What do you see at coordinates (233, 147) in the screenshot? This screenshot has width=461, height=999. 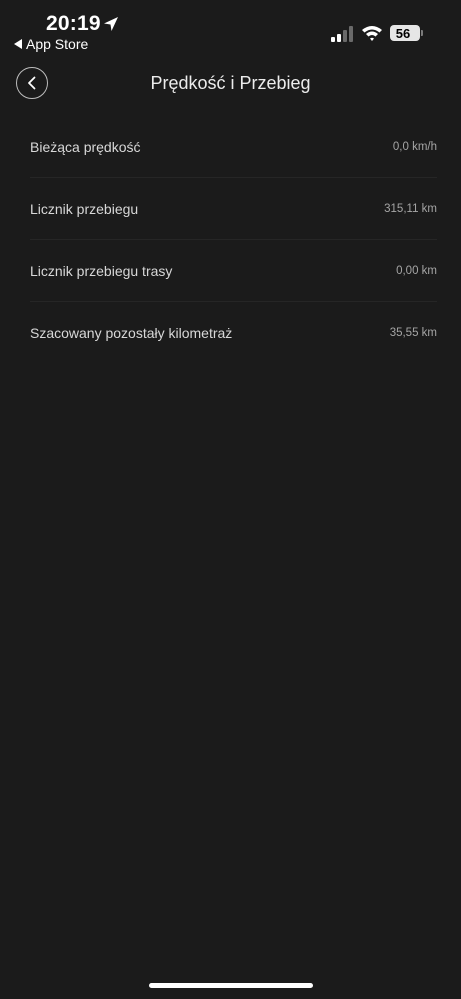 I see `row-current-speed: Bieżąca prędkość 0,0 km/h` at bounding box center [233, 147].